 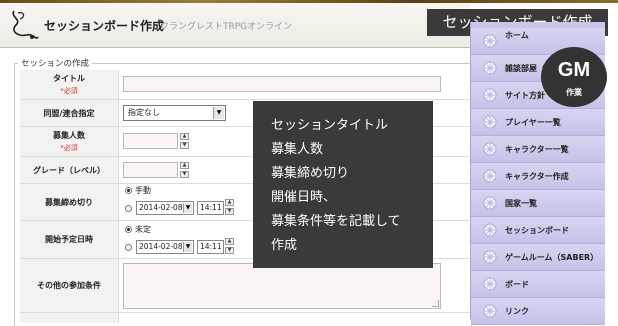 What do you see at coordinates (552, 257) in the screenshot?
I see `sidebar-item-label: ゲームルーム（SABER）` at bounding box center [552, 257].